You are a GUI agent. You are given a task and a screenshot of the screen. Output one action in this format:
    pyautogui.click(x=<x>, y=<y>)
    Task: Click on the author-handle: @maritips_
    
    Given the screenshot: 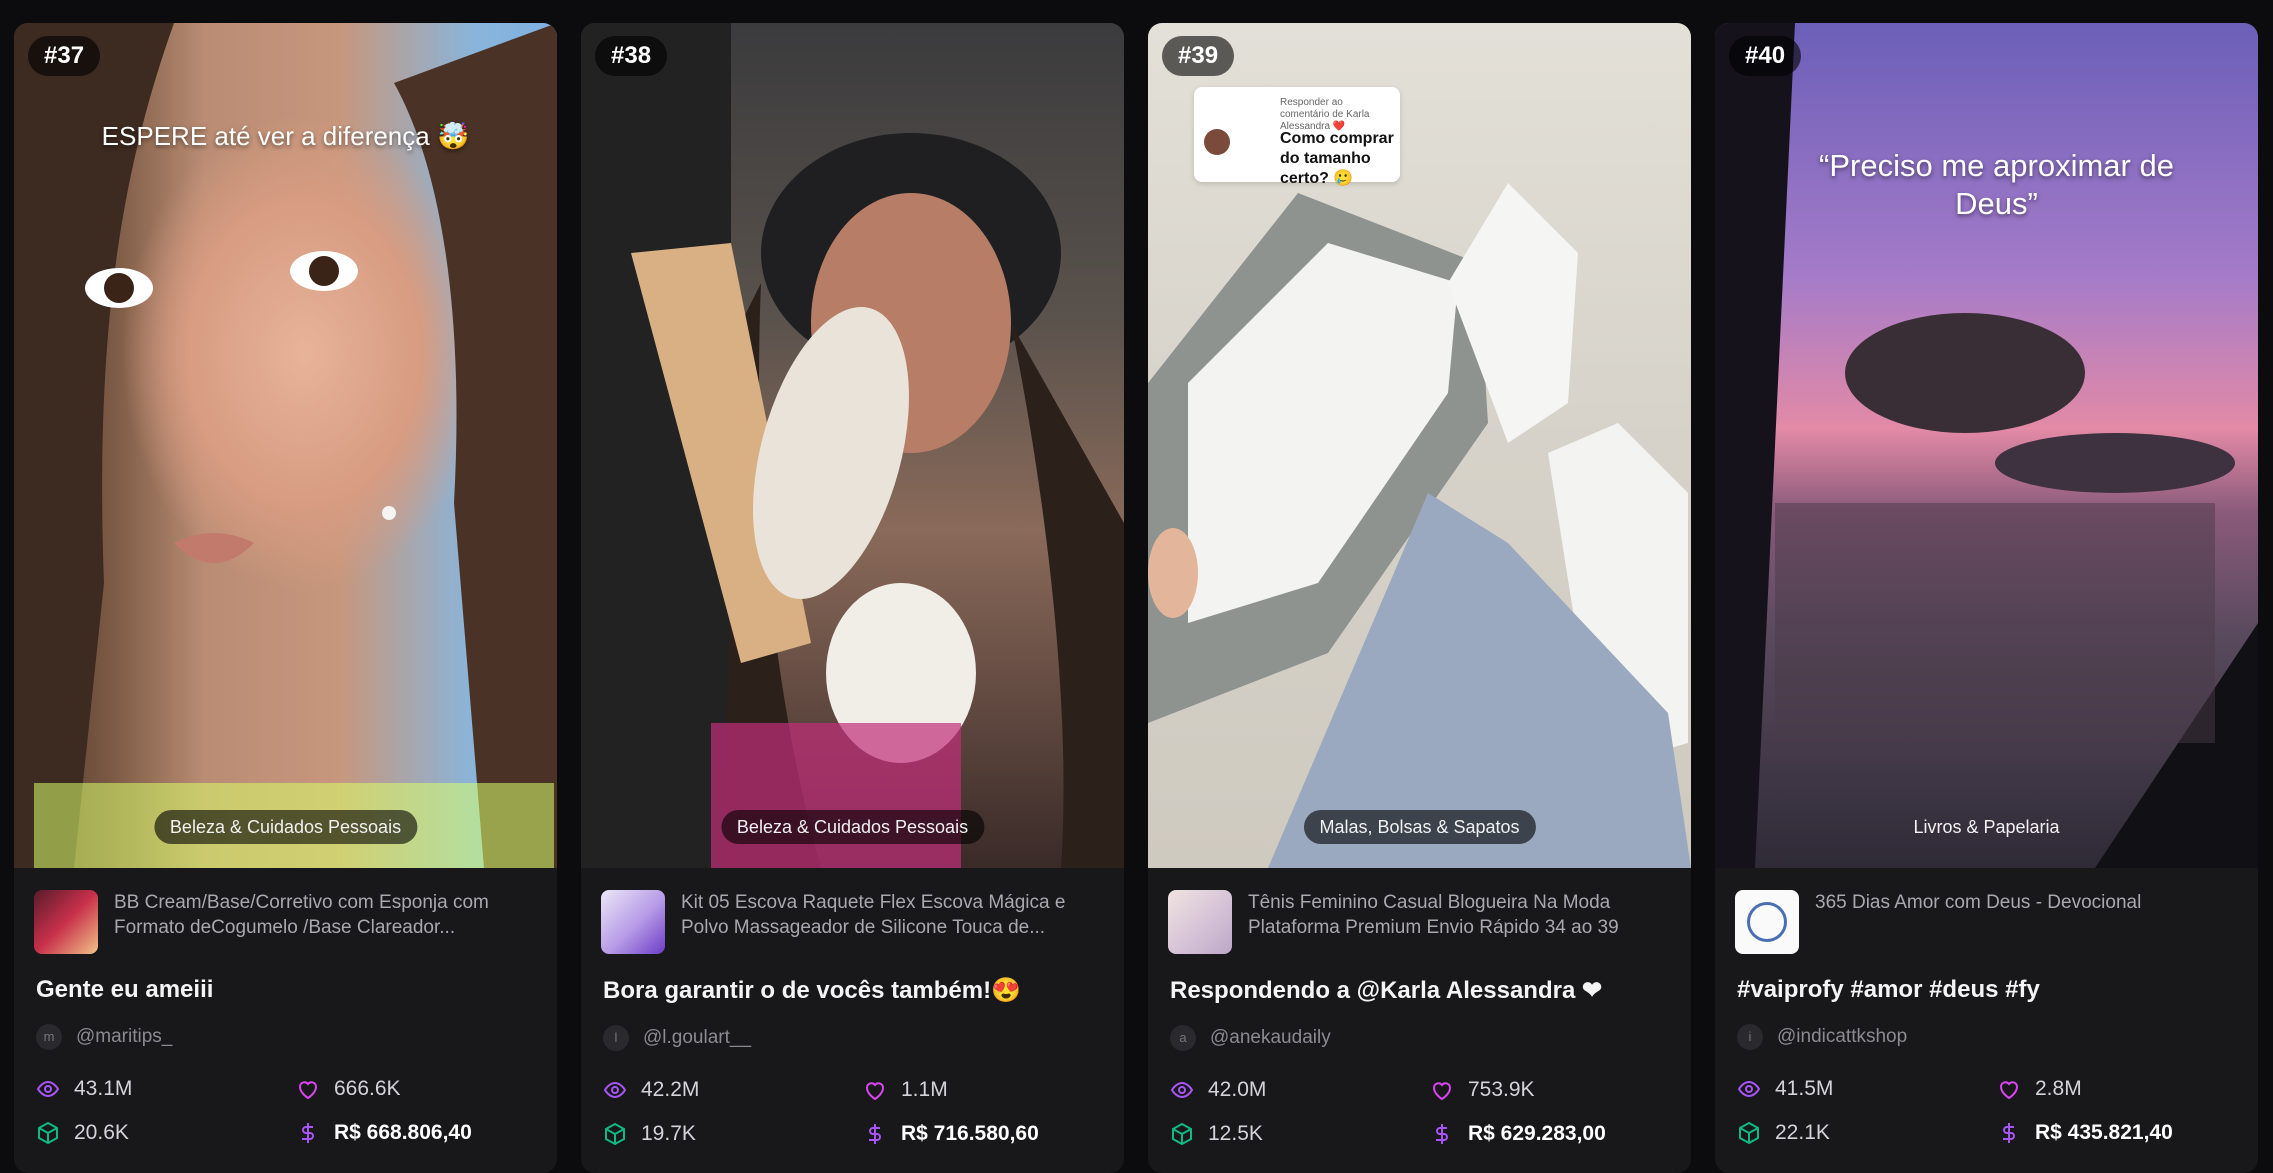 What is the action you would take?
    pyautogui.click(x=124, y=1037)
    